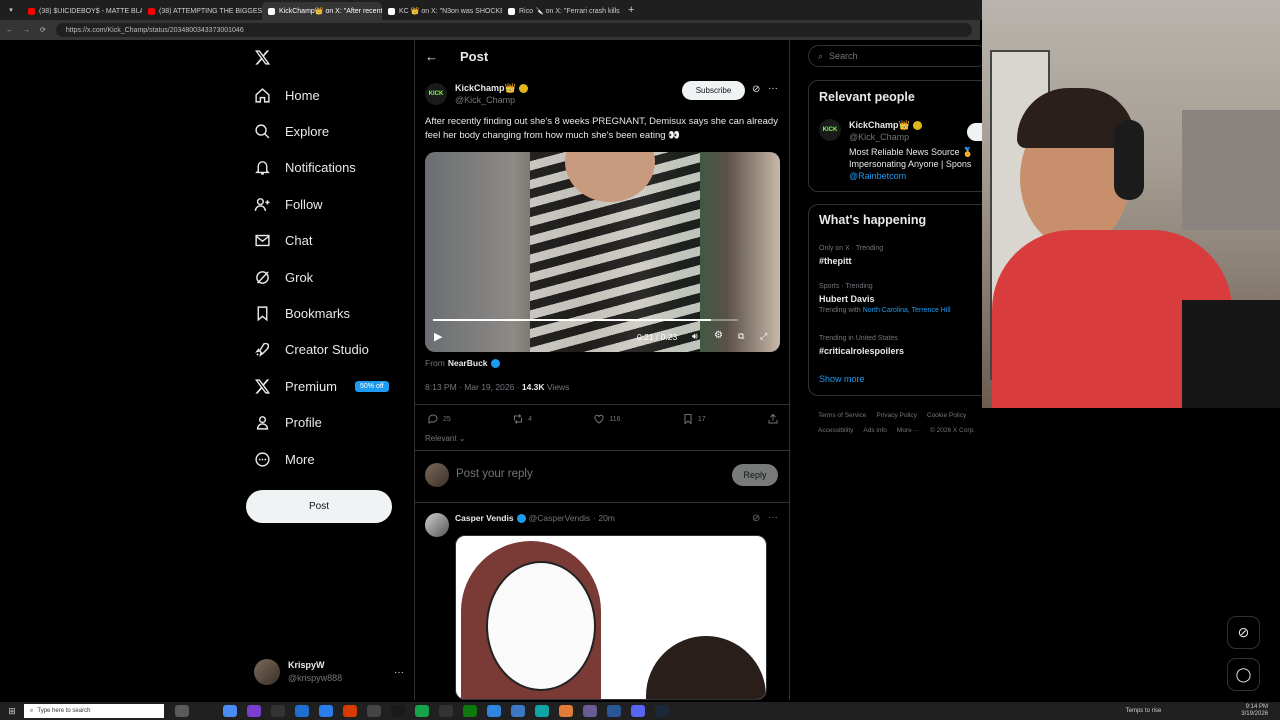 Image resolution: width=1280 pixels, height=720 pixels. Describe the element at coordinates (773, 419) in the screenshot. I see `share-action` at that location.